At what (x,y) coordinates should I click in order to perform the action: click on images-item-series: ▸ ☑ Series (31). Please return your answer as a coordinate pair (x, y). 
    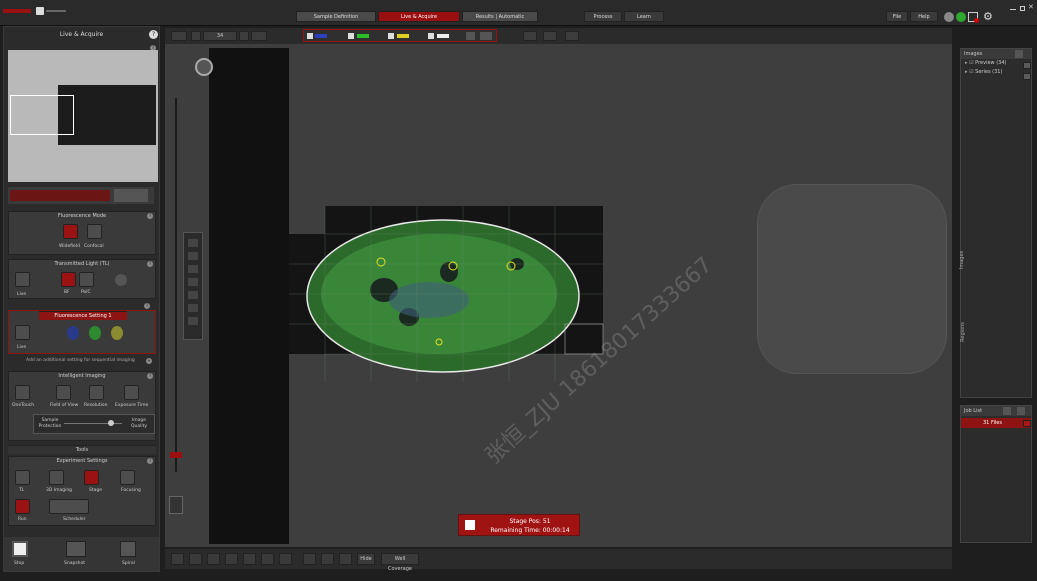
    Looking at the image, I should click on (996, 72).